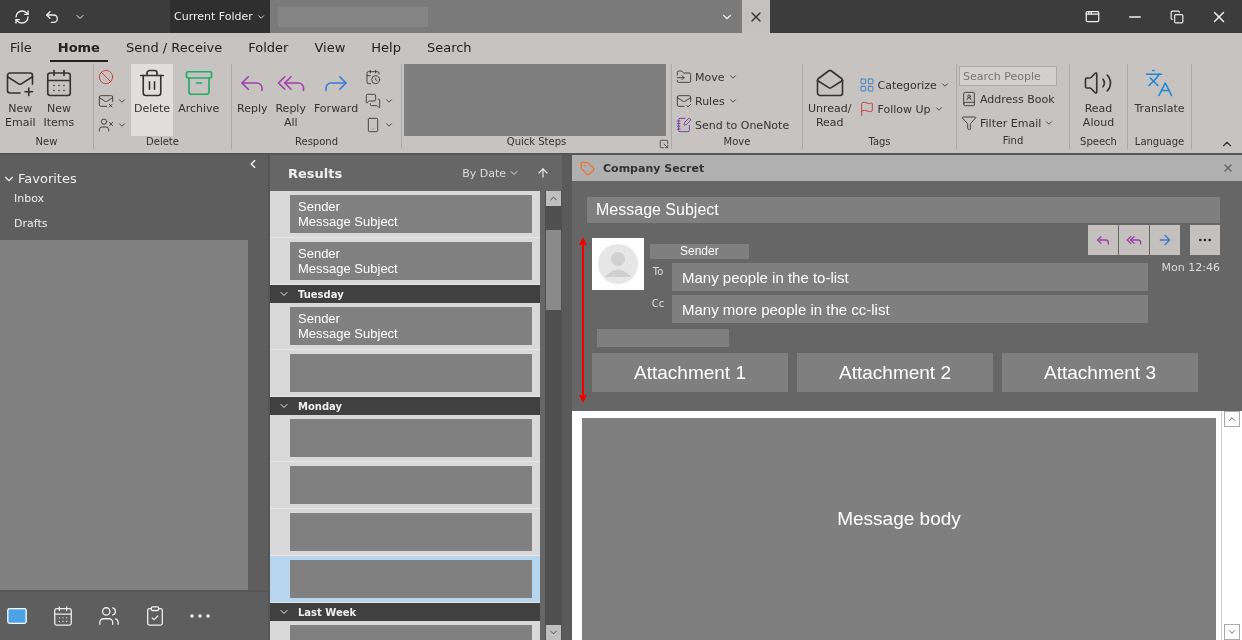  Describe the element at coordinates (491, 173) in the screenshot. I see `sort-dropdown: By Date` at that location.